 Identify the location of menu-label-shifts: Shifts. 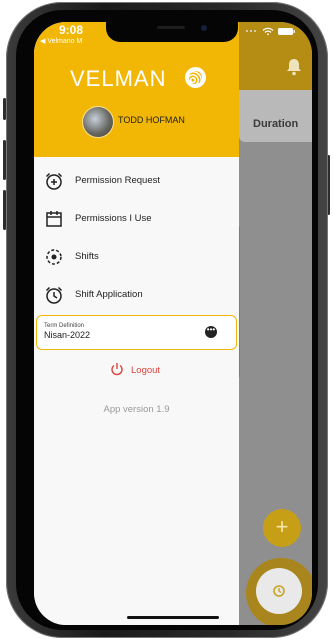
(87, 256).